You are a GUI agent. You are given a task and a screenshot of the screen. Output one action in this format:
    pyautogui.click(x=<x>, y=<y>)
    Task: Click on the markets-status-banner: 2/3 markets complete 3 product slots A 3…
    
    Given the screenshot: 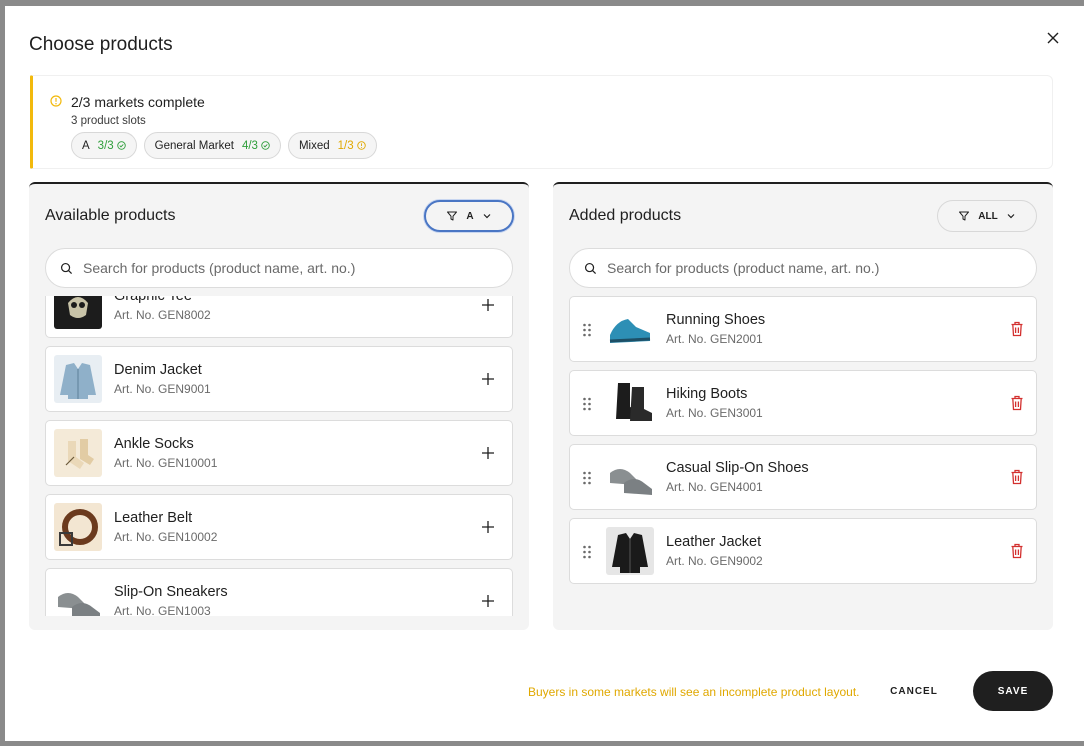 What is the action you would take?
    pyautogui.click(x=541, y=122)
    